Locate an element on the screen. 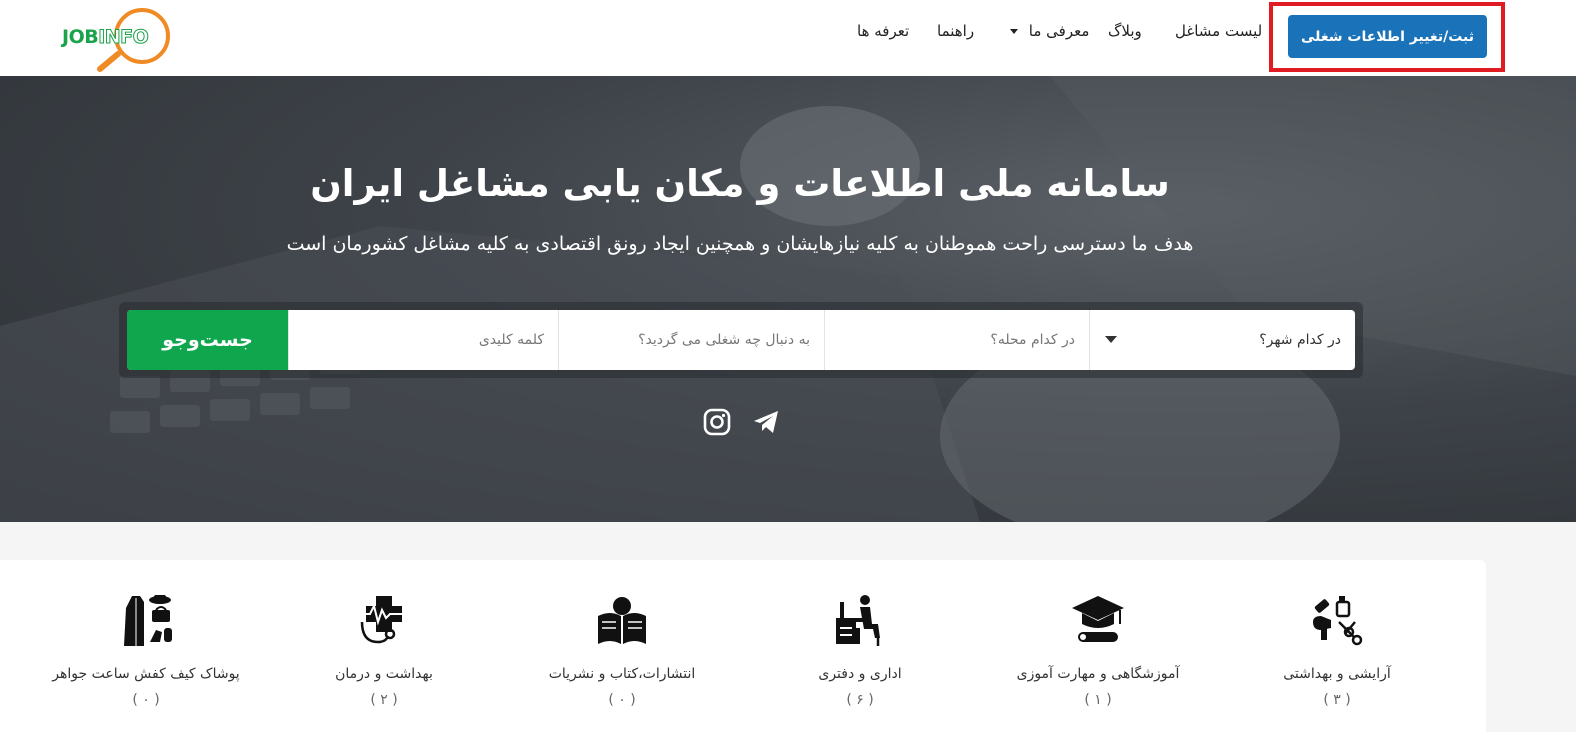 The width and height of the screenshot is (1576, 732). instagram-icon is located at coordinates (717, 422).